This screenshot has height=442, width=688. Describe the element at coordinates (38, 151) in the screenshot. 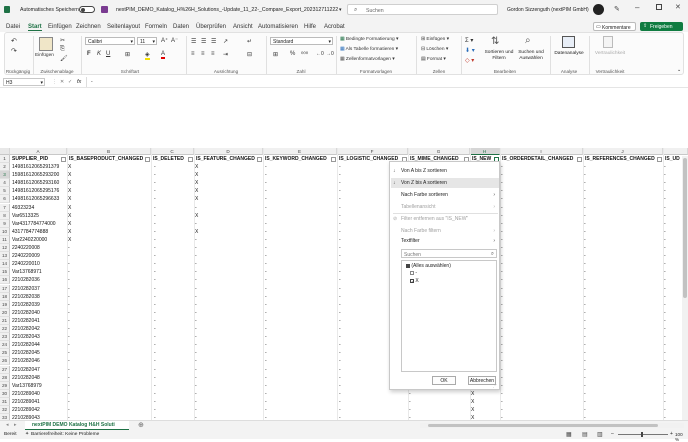

I see `column-header-a: A` at that location.